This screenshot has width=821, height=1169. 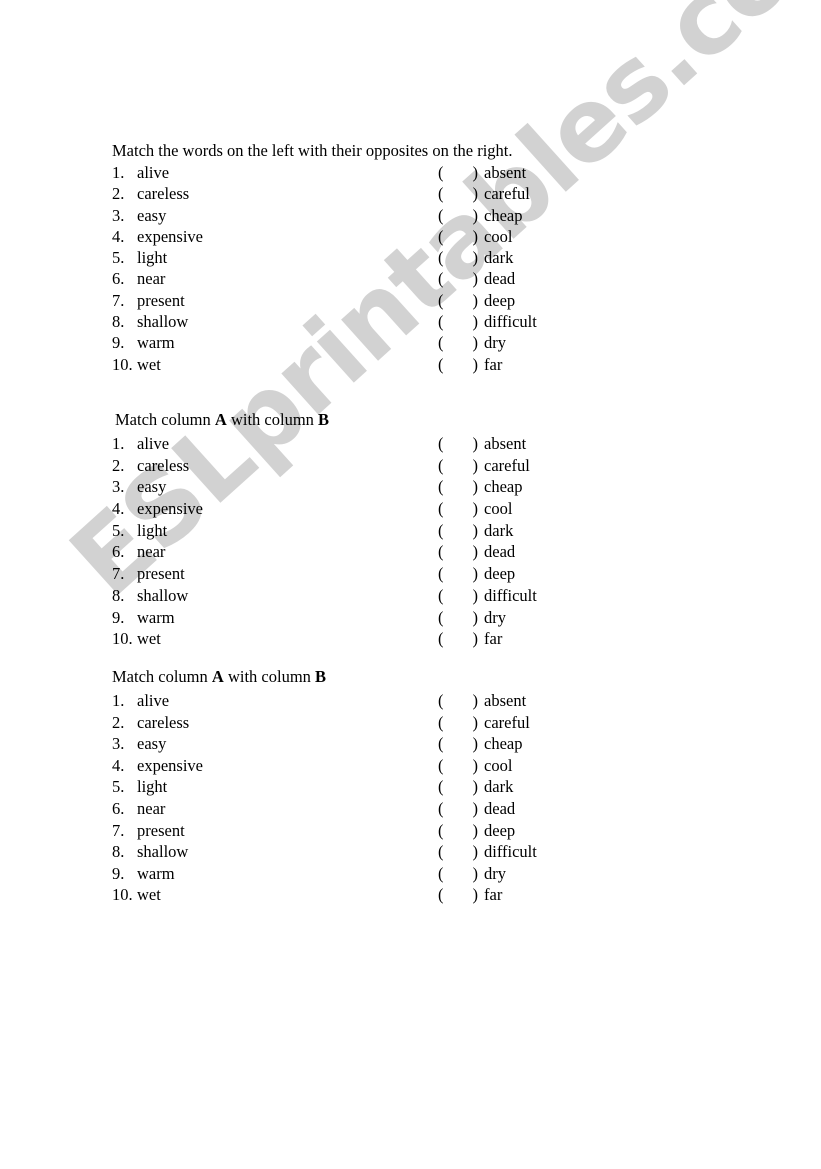 I want to click on matching-row: 1. alive () absent, so click(x=432, y=444).